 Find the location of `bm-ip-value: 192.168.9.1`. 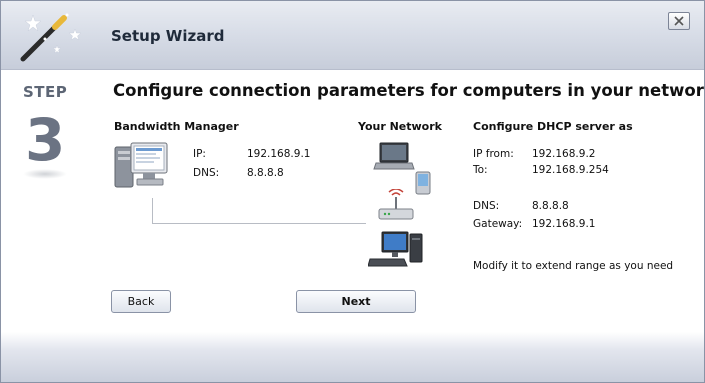

bm-ip-value: 192.168.9.1 is located at coordinates (279, 154).